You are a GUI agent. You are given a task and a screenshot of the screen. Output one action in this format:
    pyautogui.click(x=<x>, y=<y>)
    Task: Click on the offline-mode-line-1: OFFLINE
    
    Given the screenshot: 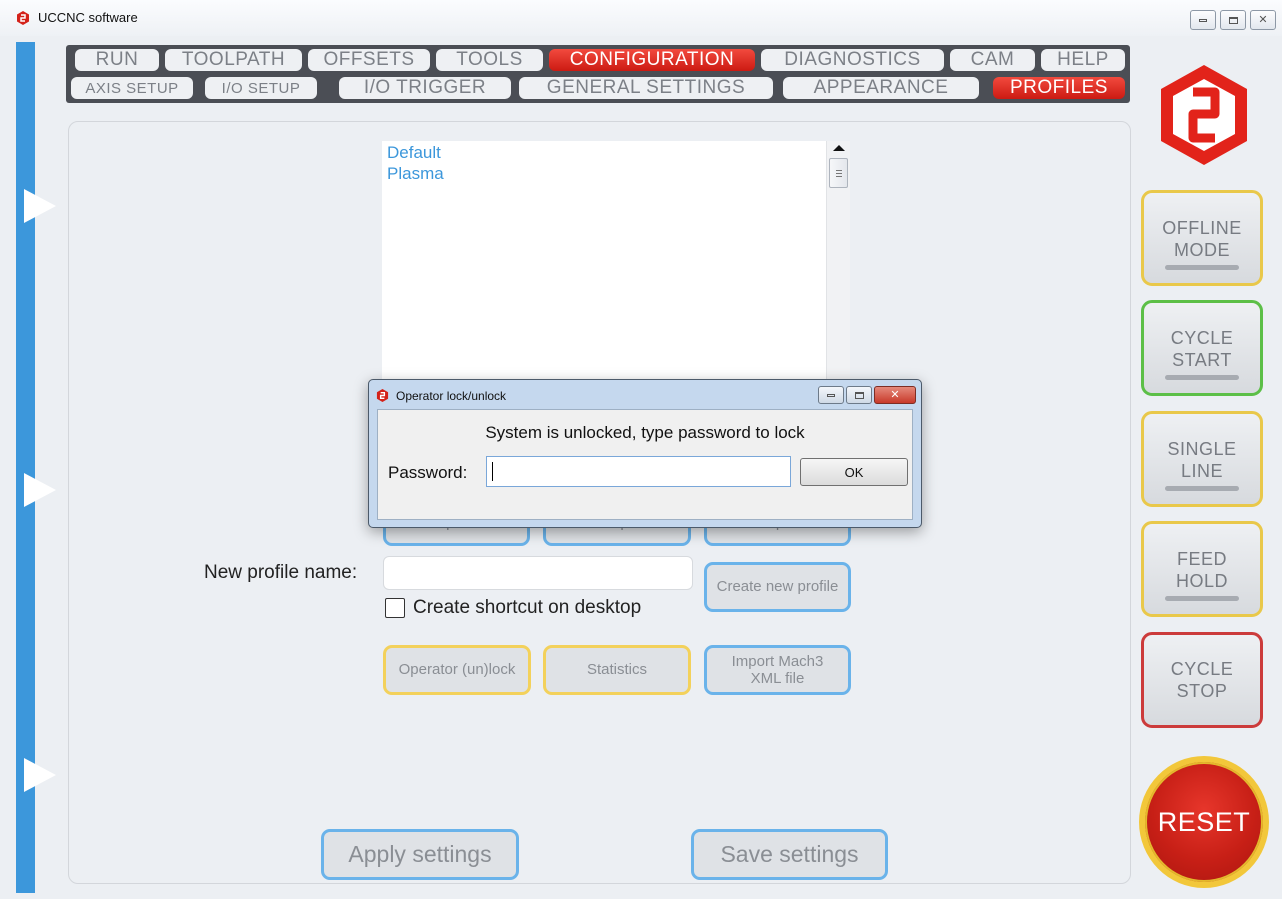 What is the action you would take?
    pyautogui.click(x=1202, y=228)
    